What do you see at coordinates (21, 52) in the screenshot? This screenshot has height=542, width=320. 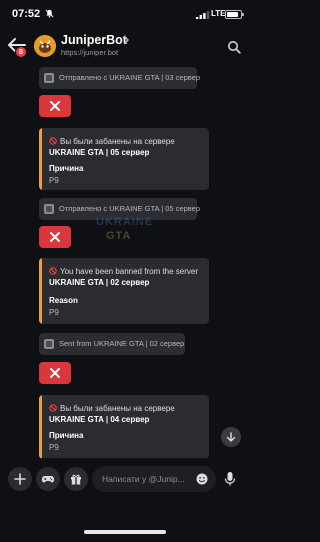 I see `unread-badge: 8` at bounding box center [21, 52].